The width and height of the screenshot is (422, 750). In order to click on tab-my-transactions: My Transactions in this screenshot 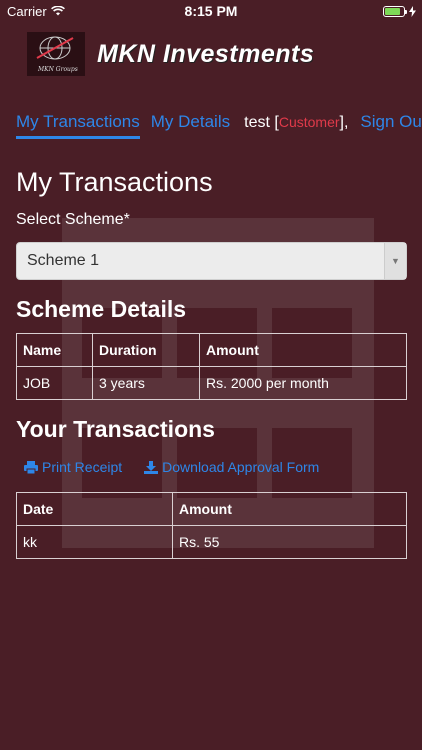, I will do `click(78, 125)`.